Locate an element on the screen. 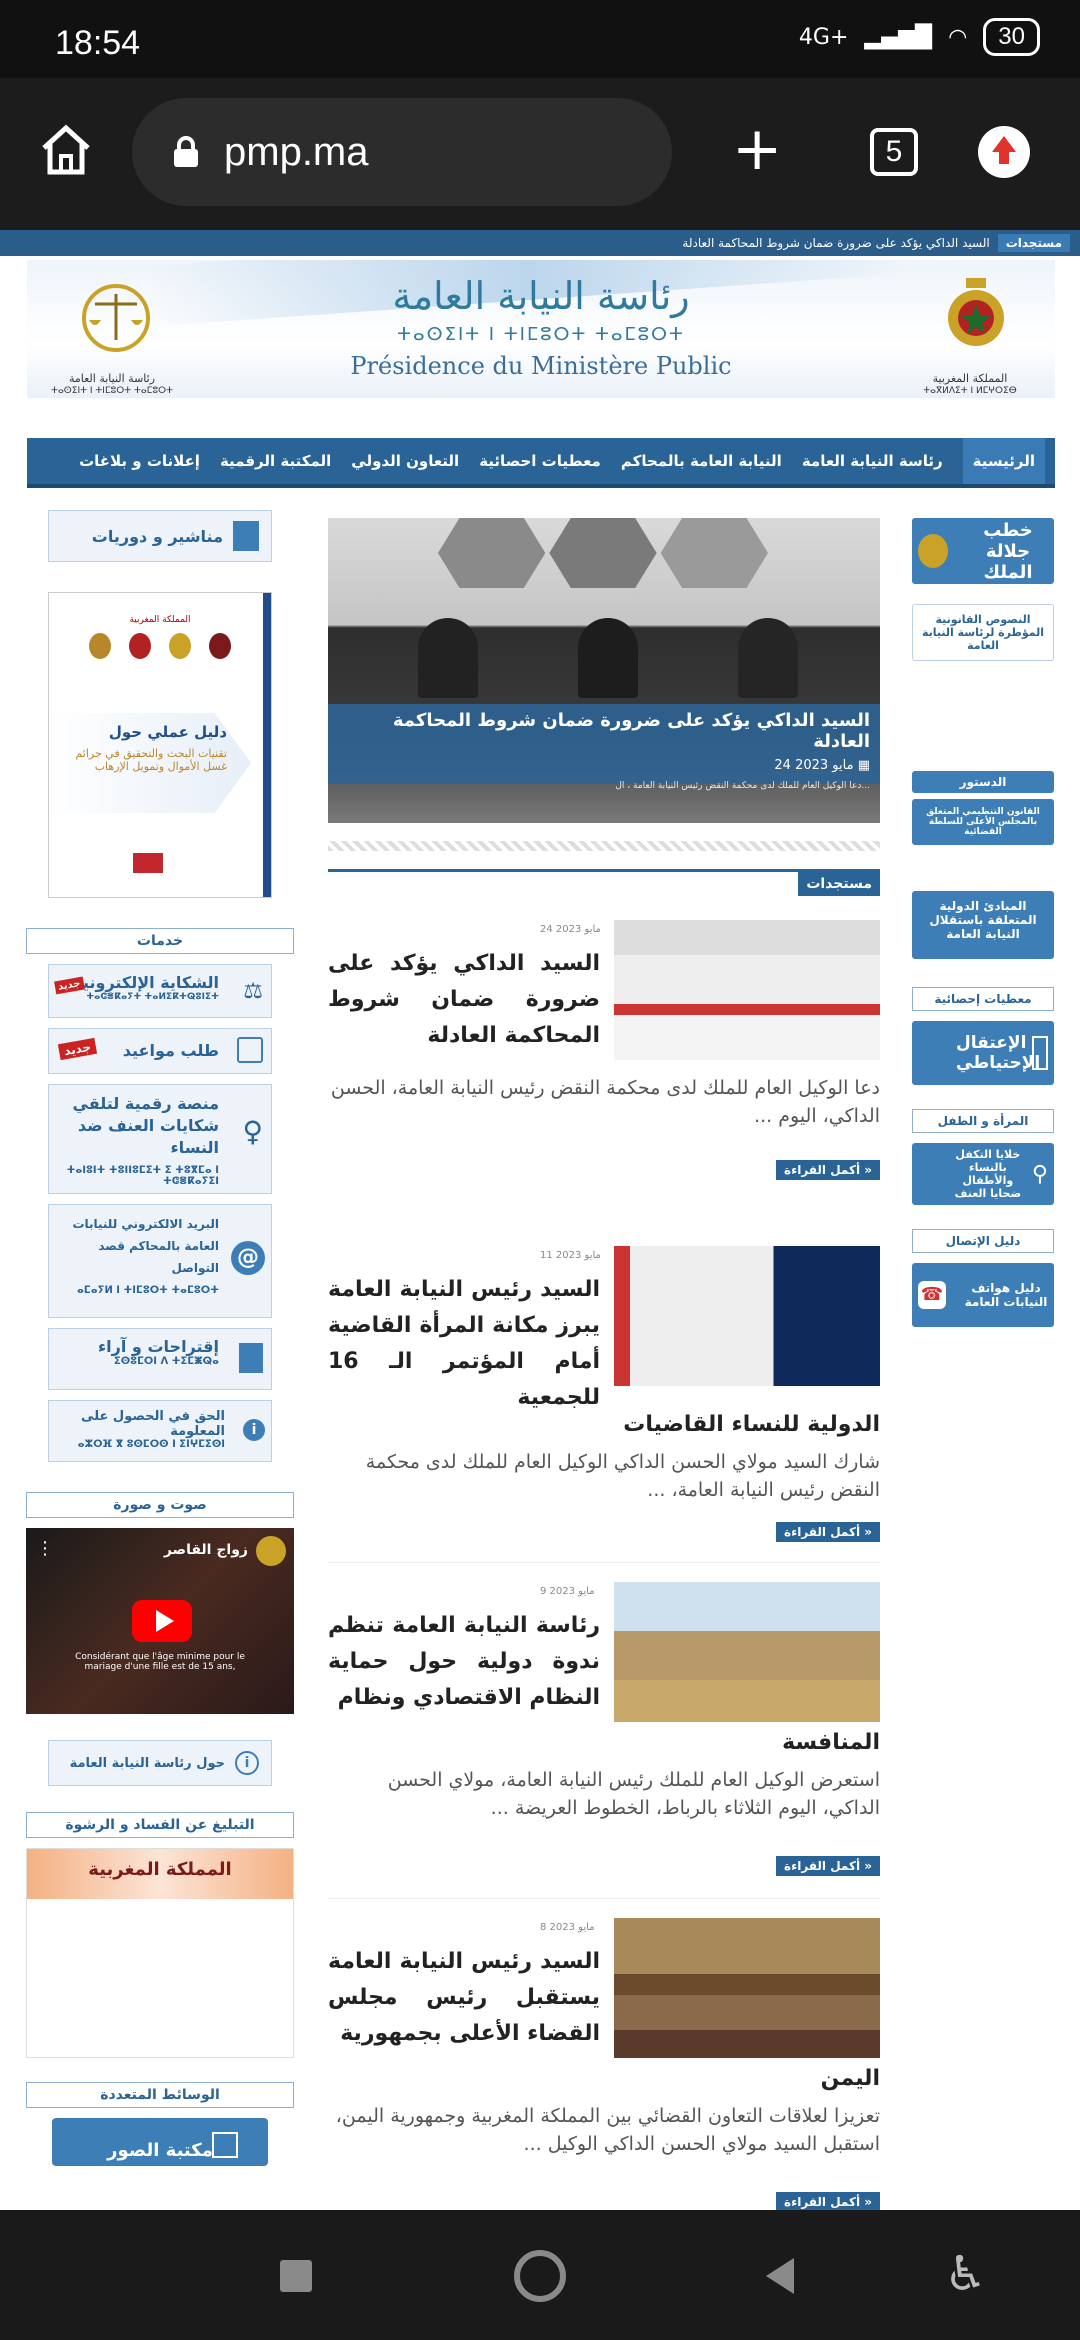 This screenshot has height=2340, width=1080. play-triangle-icon is located at coordinates (165, 1621).